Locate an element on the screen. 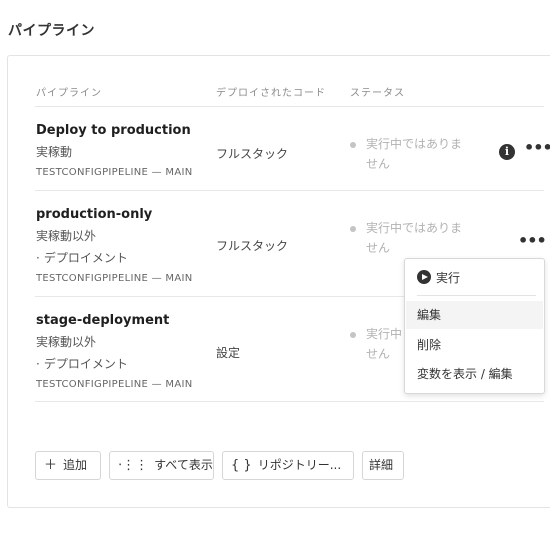 The width and height of the screenshot is (550, 547). info-icon: i is located at coordinates (507, 152).